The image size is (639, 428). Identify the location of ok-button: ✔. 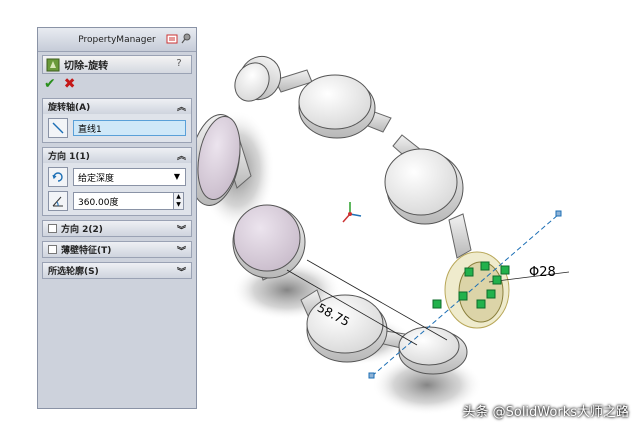
(50, 84).